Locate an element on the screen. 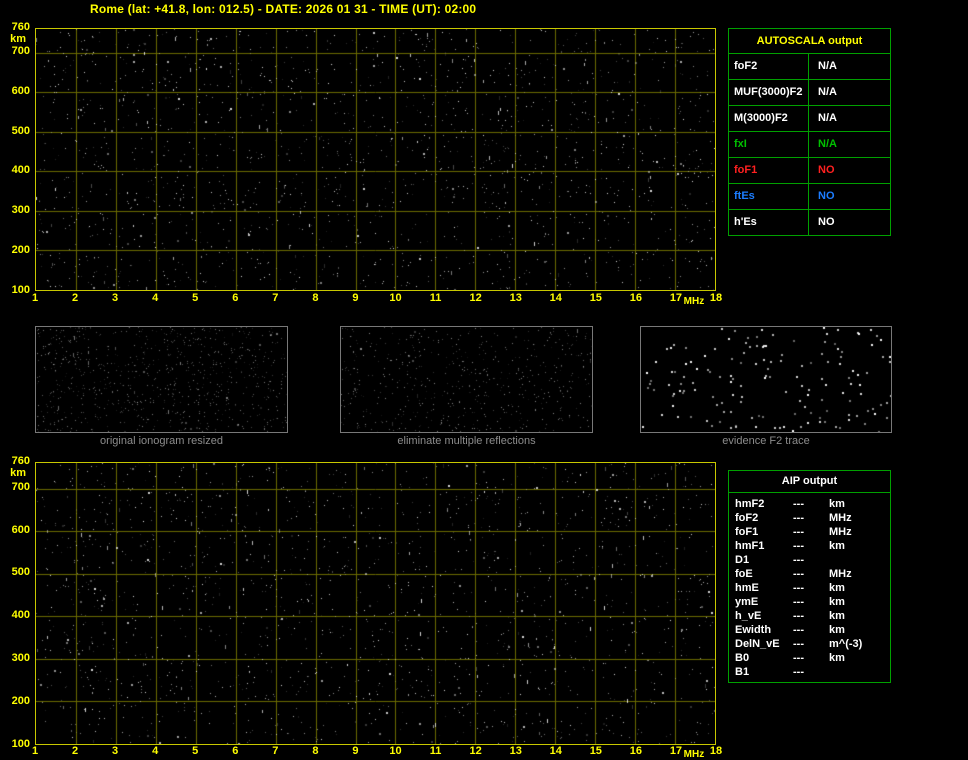 The image size is (968, 760). parameter-unit is located at coordinates (859, 560).